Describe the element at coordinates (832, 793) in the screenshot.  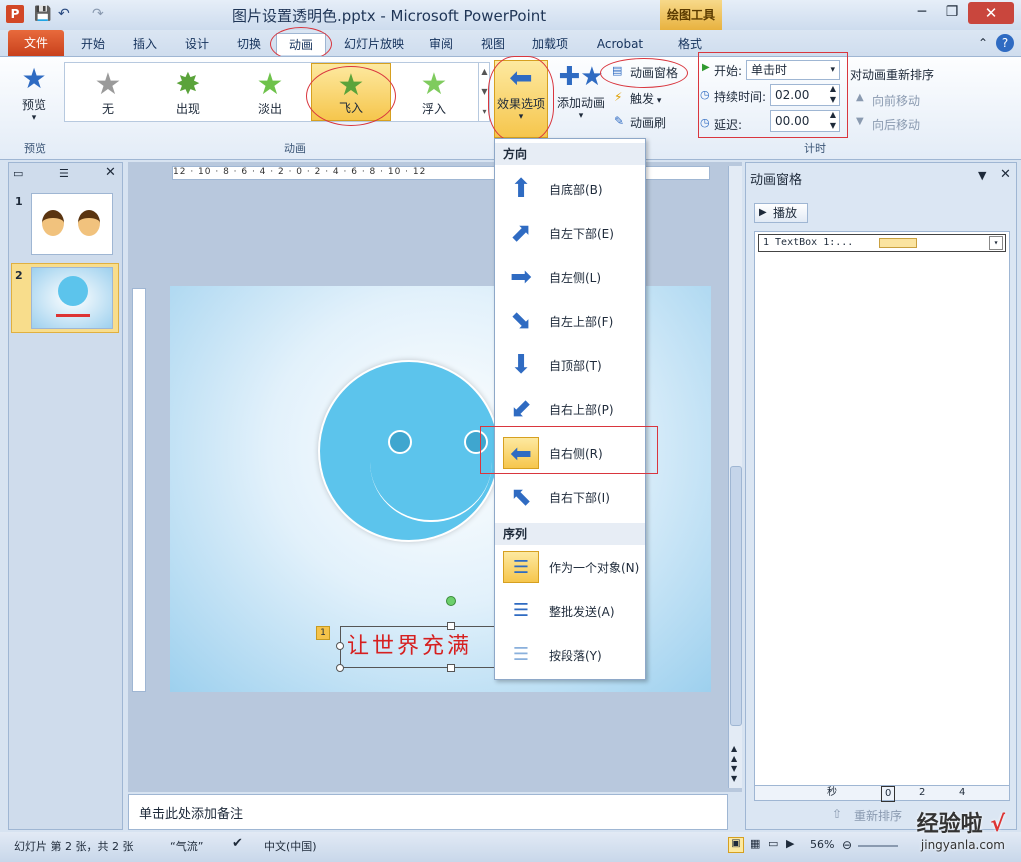
I see `seconds-dropdown: 秒` at that location.